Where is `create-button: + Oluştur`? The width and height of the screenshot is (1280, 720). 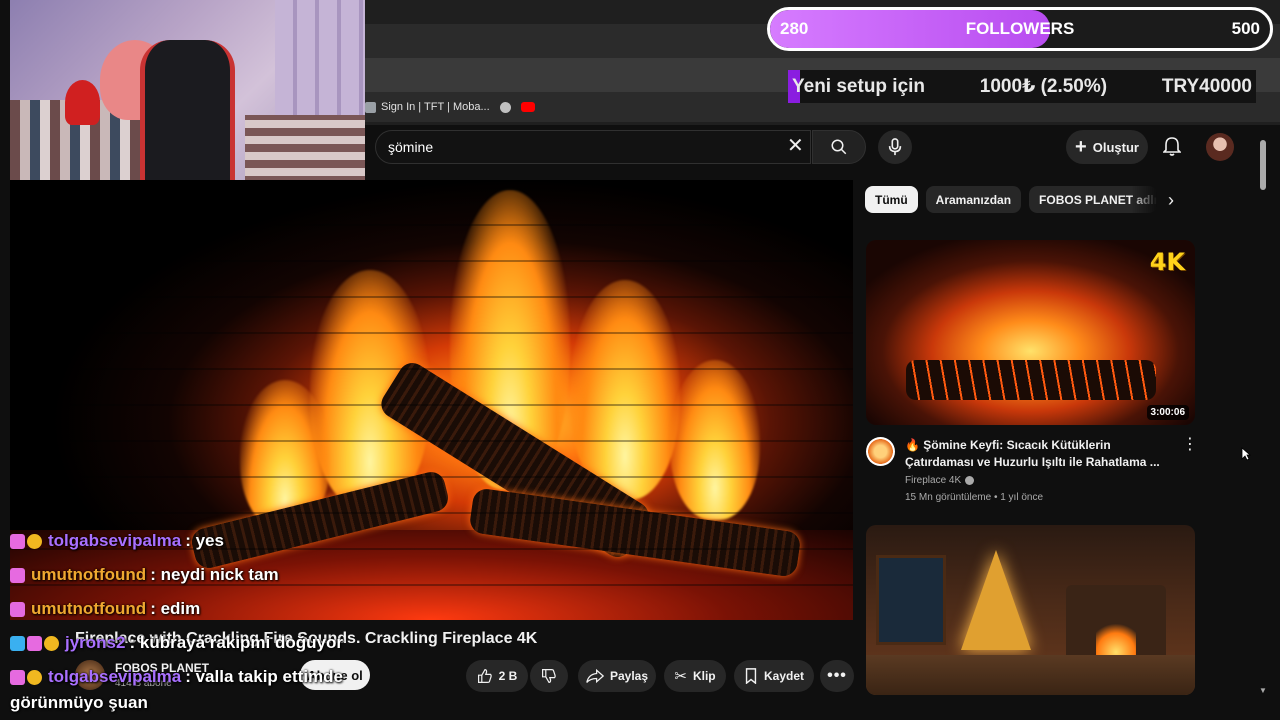 create-button: + Oluştur is located at coordinates (1107, 147).